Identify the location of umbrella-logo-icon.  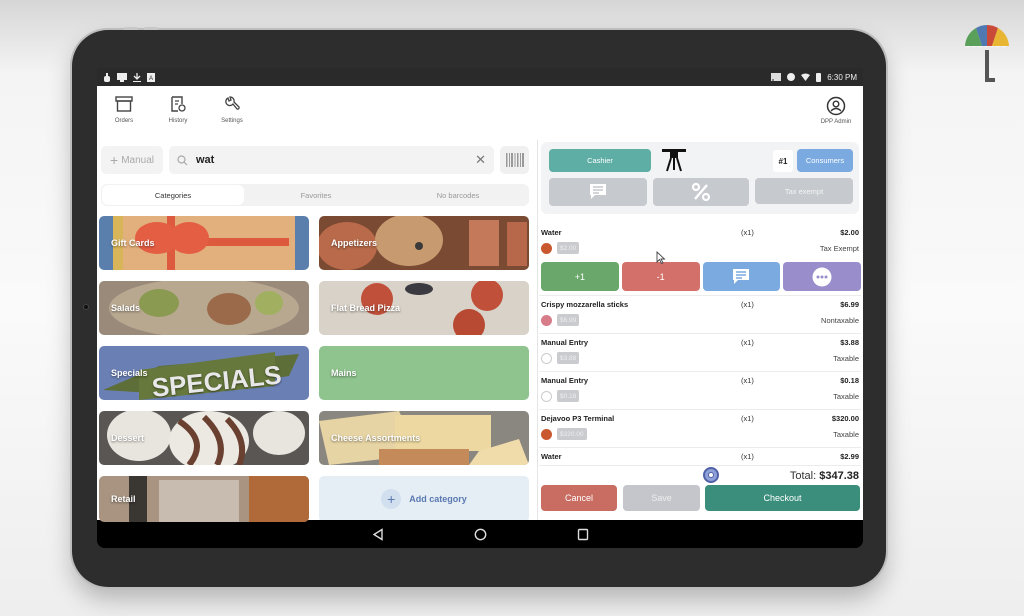
(987, 53).